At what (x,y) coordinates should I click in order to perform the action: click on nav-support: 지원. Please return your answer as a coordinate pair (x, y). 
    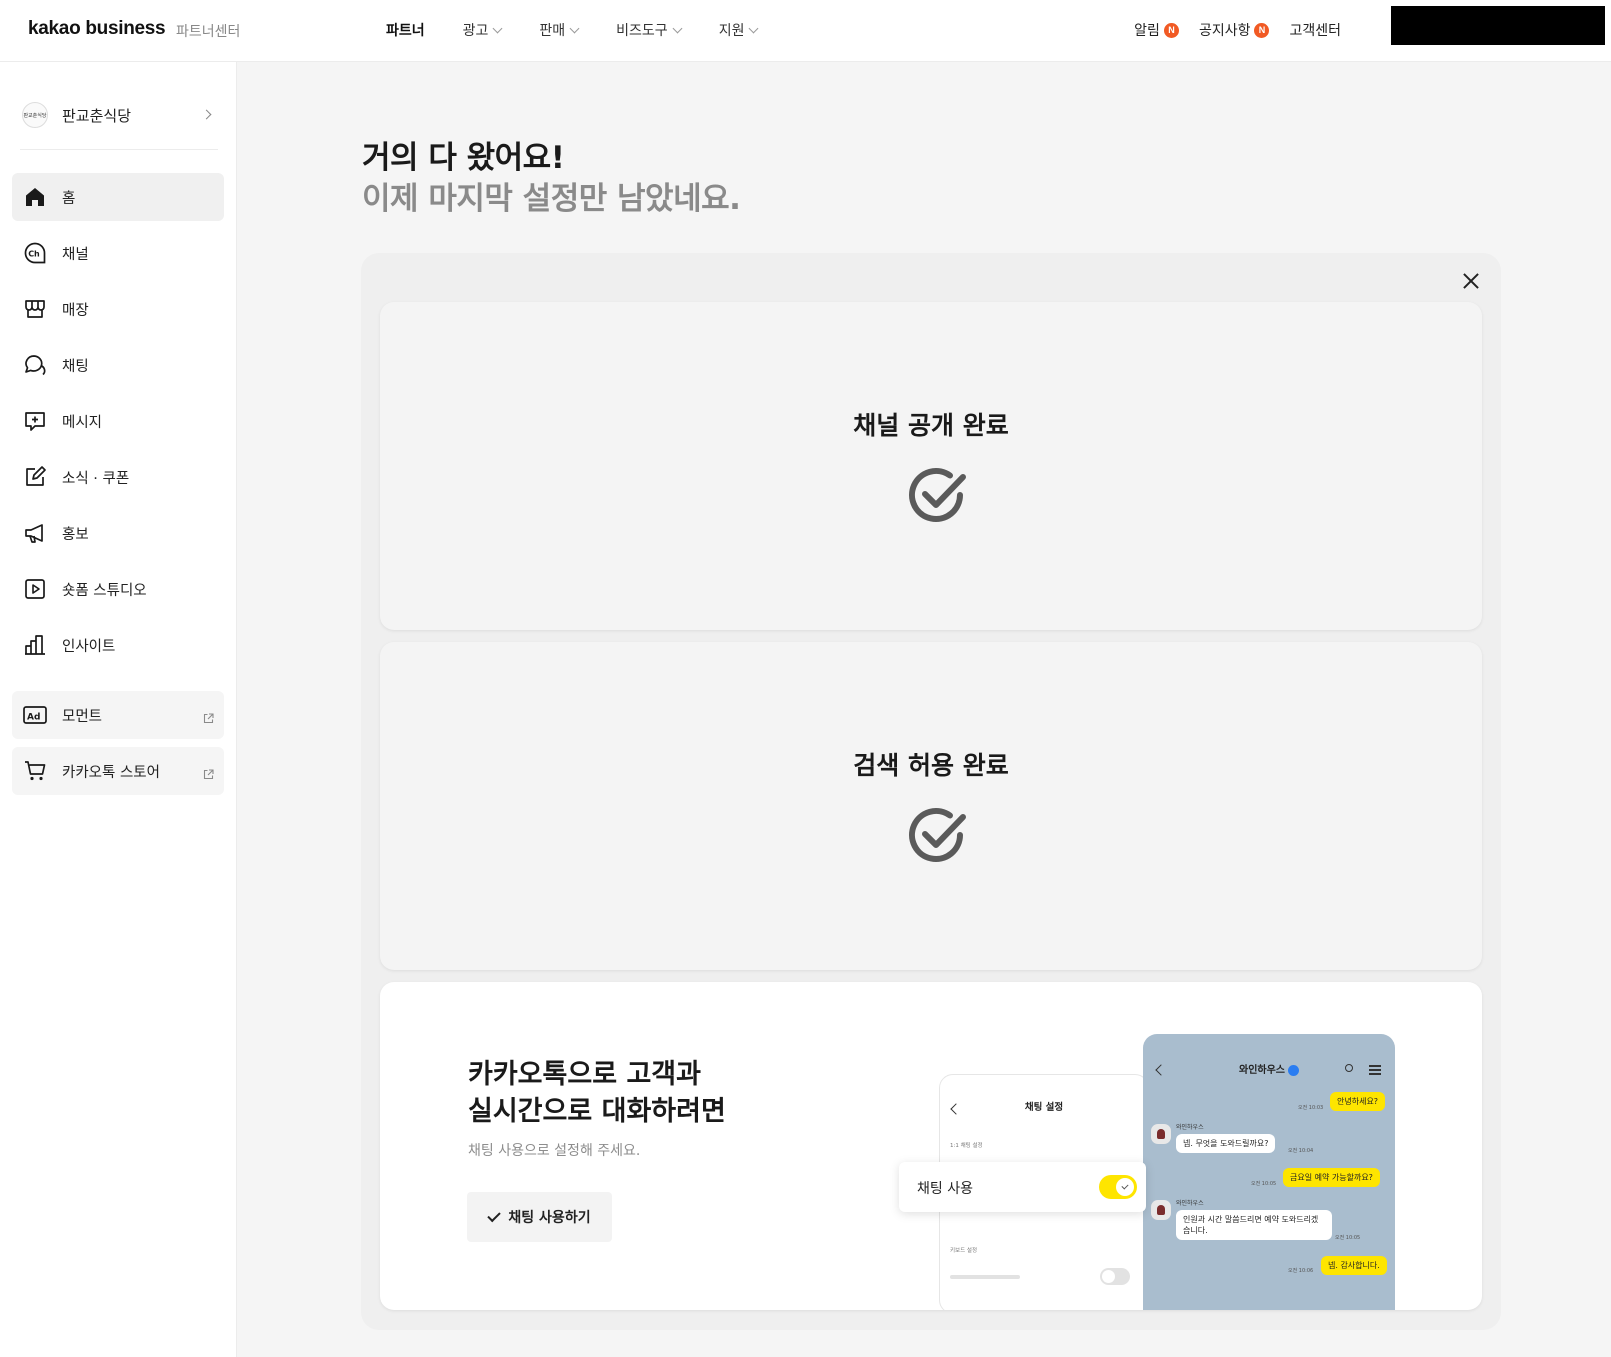
    Looking at the image, I should click on (738, 30).